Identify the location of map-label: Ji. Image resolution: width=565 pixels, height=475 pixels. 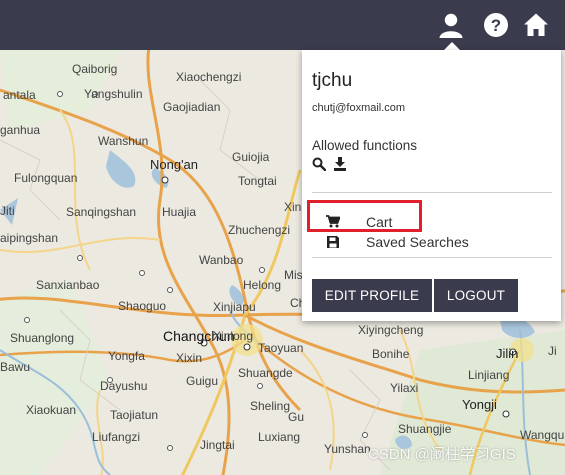
(552, 351).